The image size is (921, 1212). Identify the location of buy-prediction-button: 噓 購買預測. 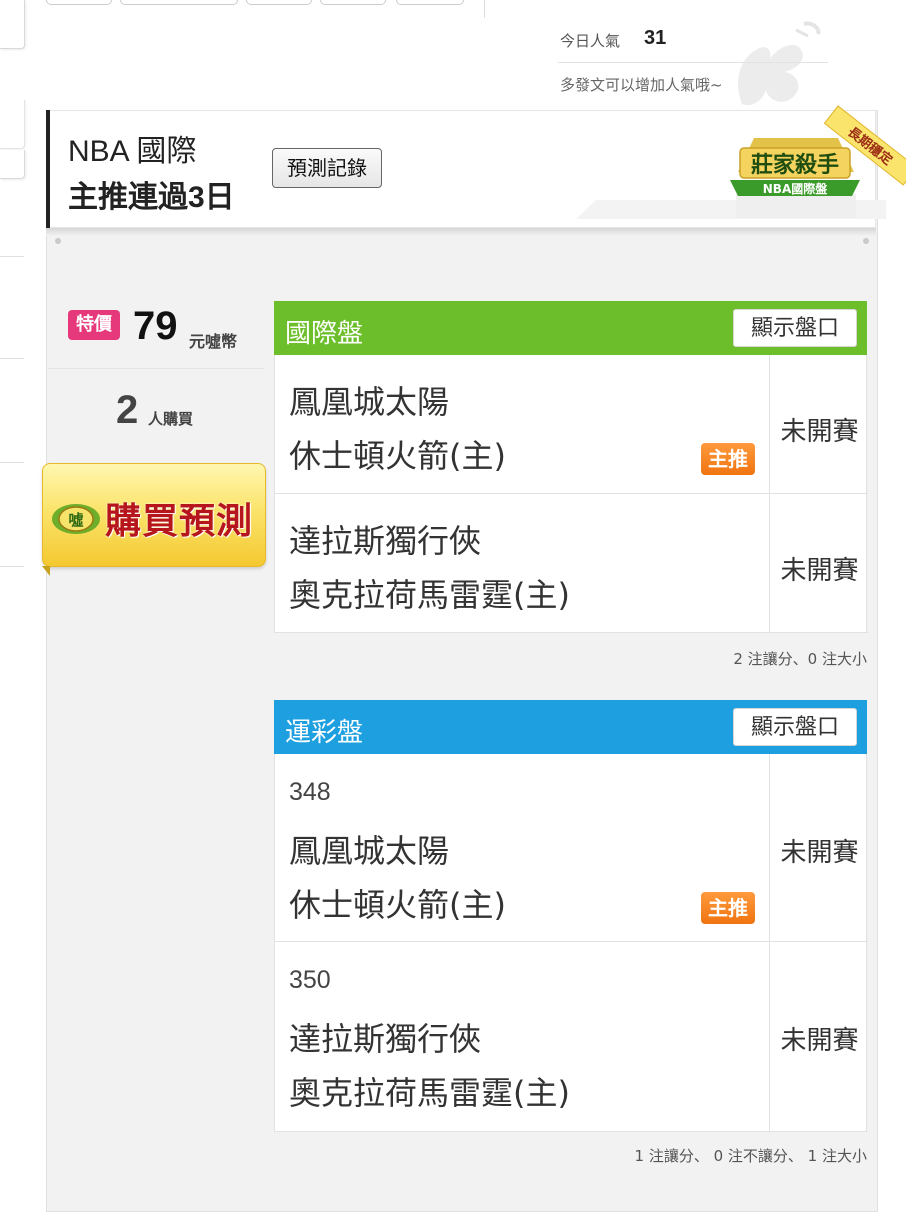
(154, 515).